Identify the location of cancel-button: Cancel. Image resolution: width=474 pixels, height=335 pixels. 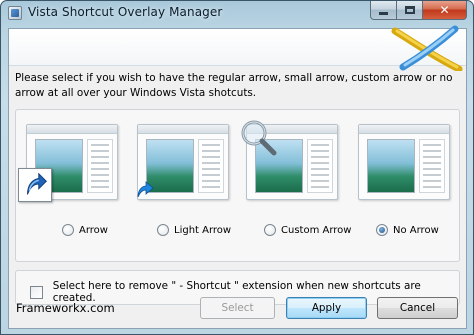
(417, 308).